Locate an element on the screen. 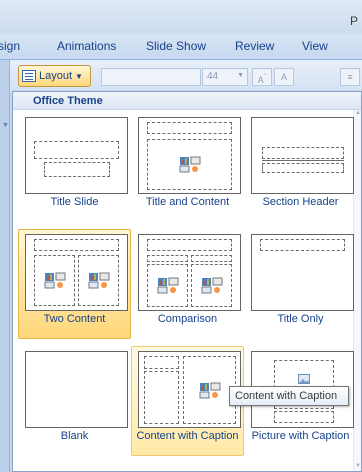 This screenshot has height=472, width=362. layout-item-title-slide: Title Slide is located at coordinates (74, 167).